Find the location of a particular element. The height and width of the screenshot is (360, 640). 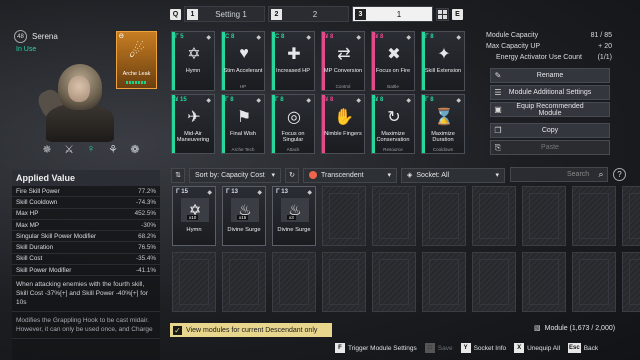

tier-filter-dropdown: Transcendent ▾ is located at coordinates (350, 175).